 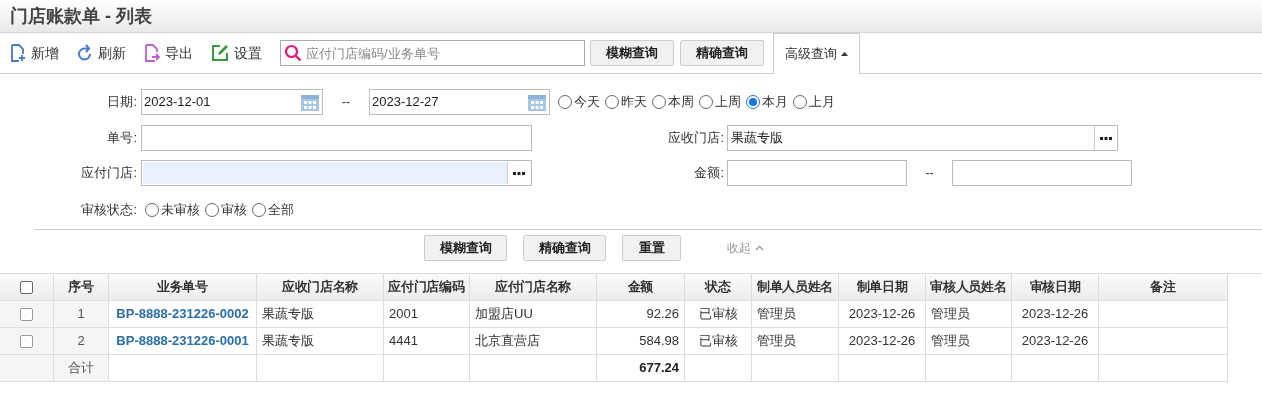 What do you see at coordinates (969, 287) in the screenshot?
I see `column-header: 审核人员姓名` at bounding box center [969, 287].